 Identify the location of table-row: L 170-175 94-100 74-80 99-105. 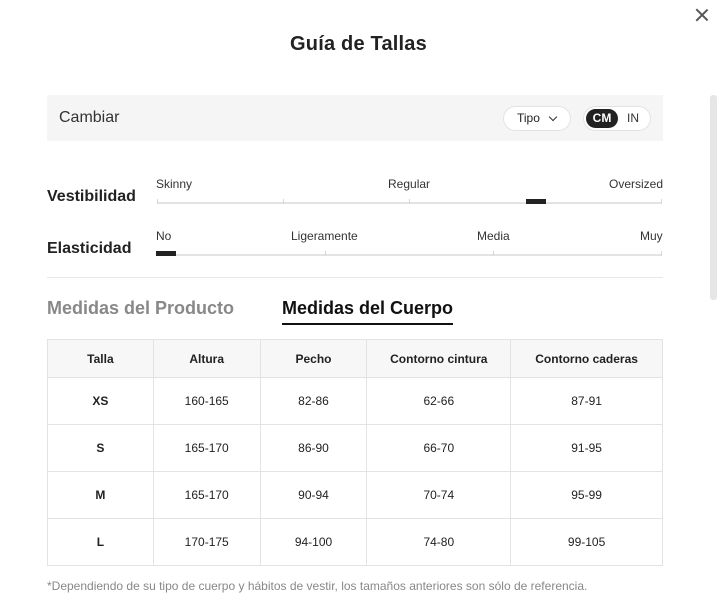
(355, 542).